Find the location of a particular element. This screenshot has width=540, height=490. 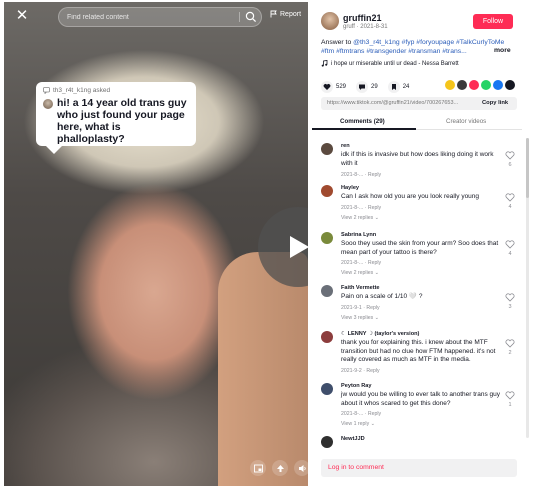

bookmark-icon is located at coordinates (393, 87).